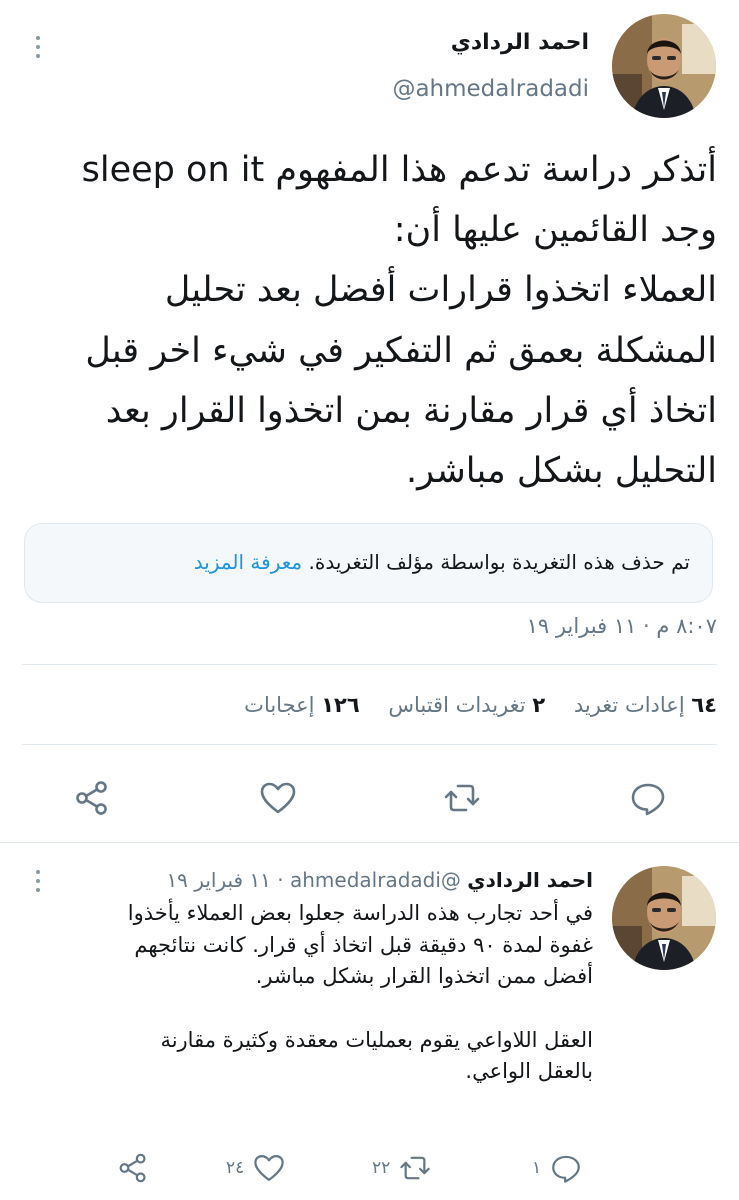 This screenshot has height=1200, width=739. What do you see at coordinates (555, 230) in the screenshot?
I see `tweet-line: وجد القائمين عليها أن:` at bounding box center [555, 230].